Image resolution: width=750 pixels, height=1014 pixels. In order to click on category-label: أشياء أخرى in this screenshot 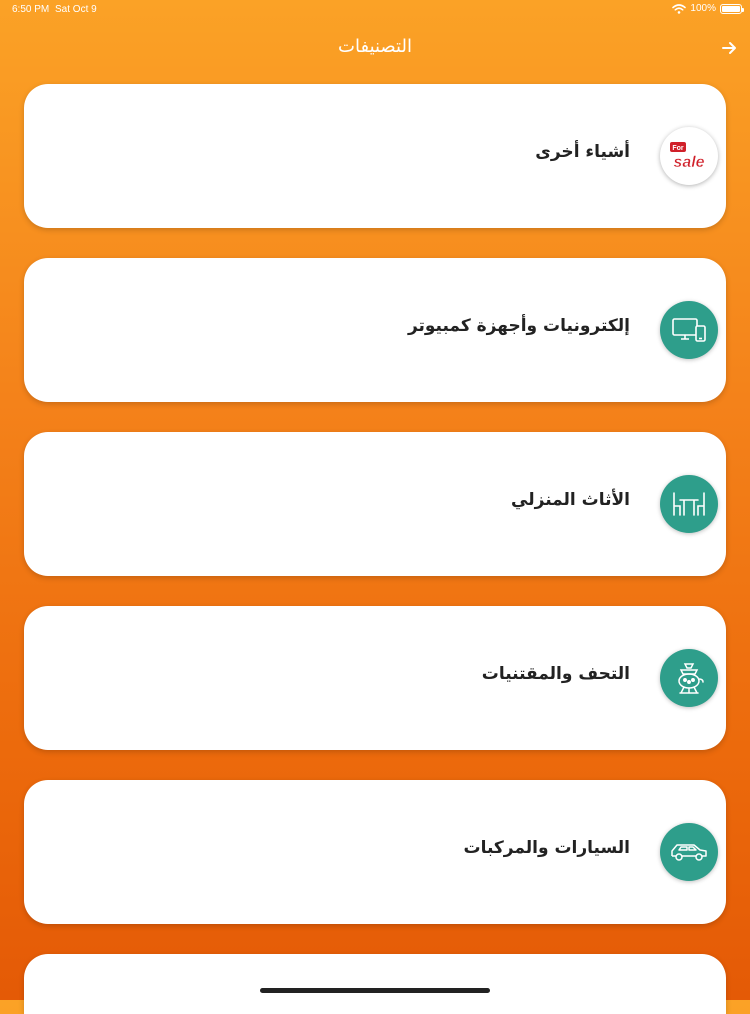, I will do `click(582, 152)`.